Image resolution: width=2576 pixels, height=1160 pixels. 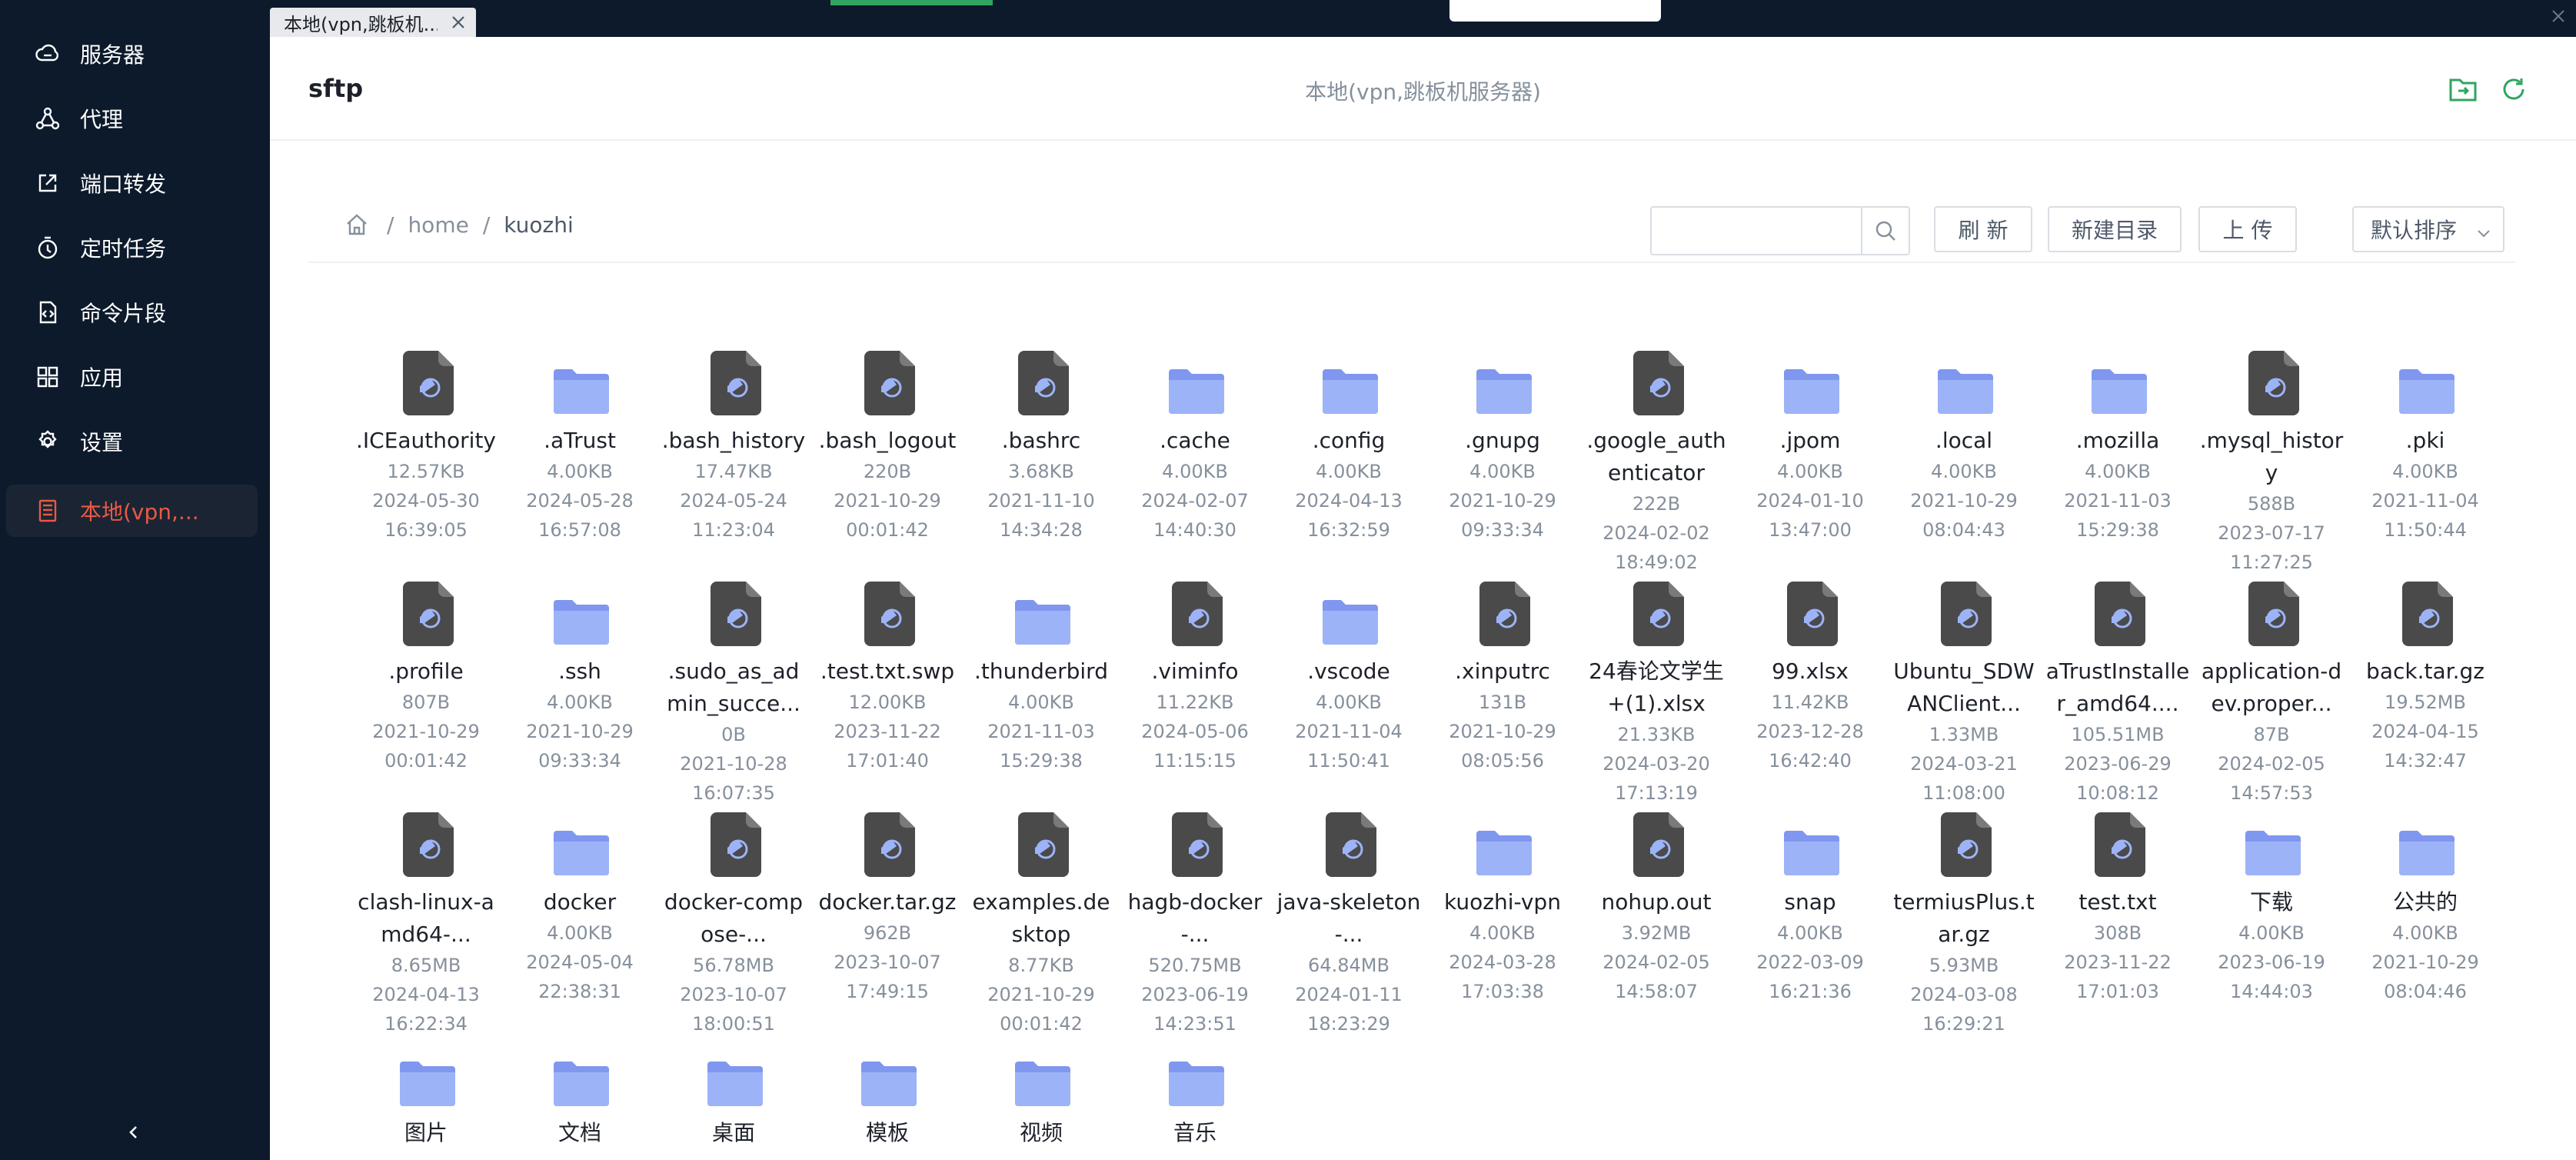 I want to click on folder-item: 公共的 4.00KB 2021-10-29 08:04:46, so click(x=2425, y=909).